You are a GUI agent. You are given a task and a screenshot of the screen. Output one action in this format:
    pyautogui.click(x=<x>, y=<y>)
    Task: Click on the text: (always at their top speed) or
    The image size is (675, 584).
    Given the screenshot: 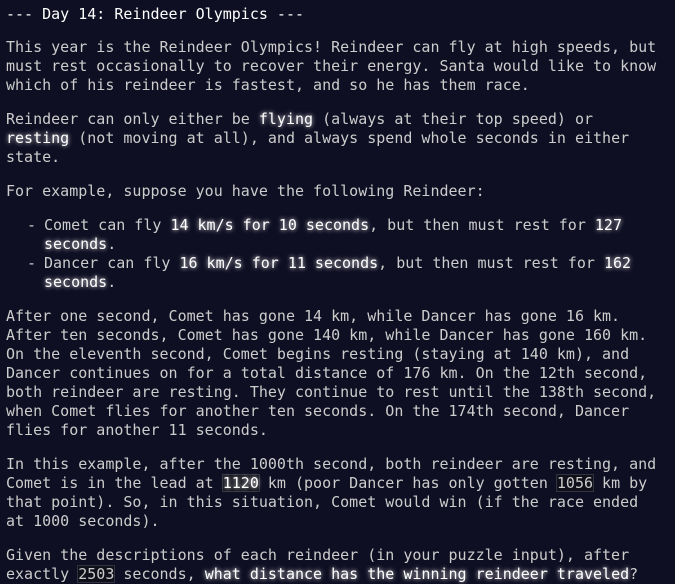 What is the action you would take?
    pyautogui.click(x=453, y=119)
    